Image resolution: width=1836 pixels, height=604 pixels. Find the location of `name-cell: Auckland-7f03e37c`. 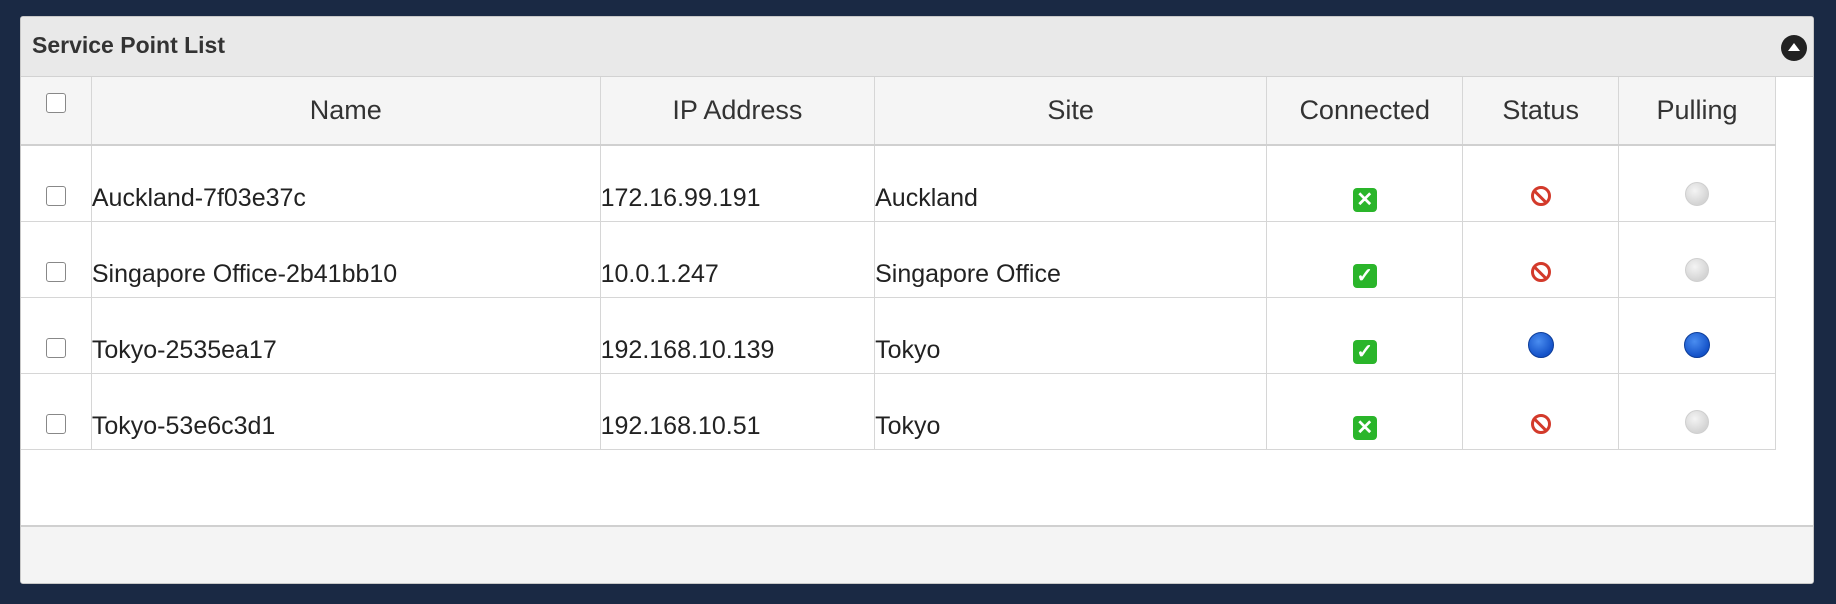

name-cell: Auckland-7f03e37c is located at coordinates (346, 183).